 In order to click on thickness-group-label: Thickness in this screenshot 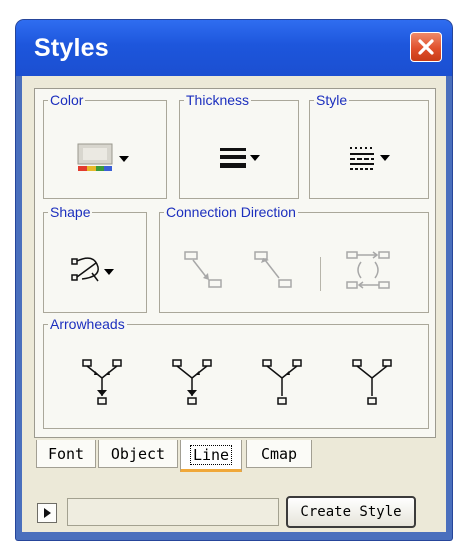, I will do `click(218, 100)`.